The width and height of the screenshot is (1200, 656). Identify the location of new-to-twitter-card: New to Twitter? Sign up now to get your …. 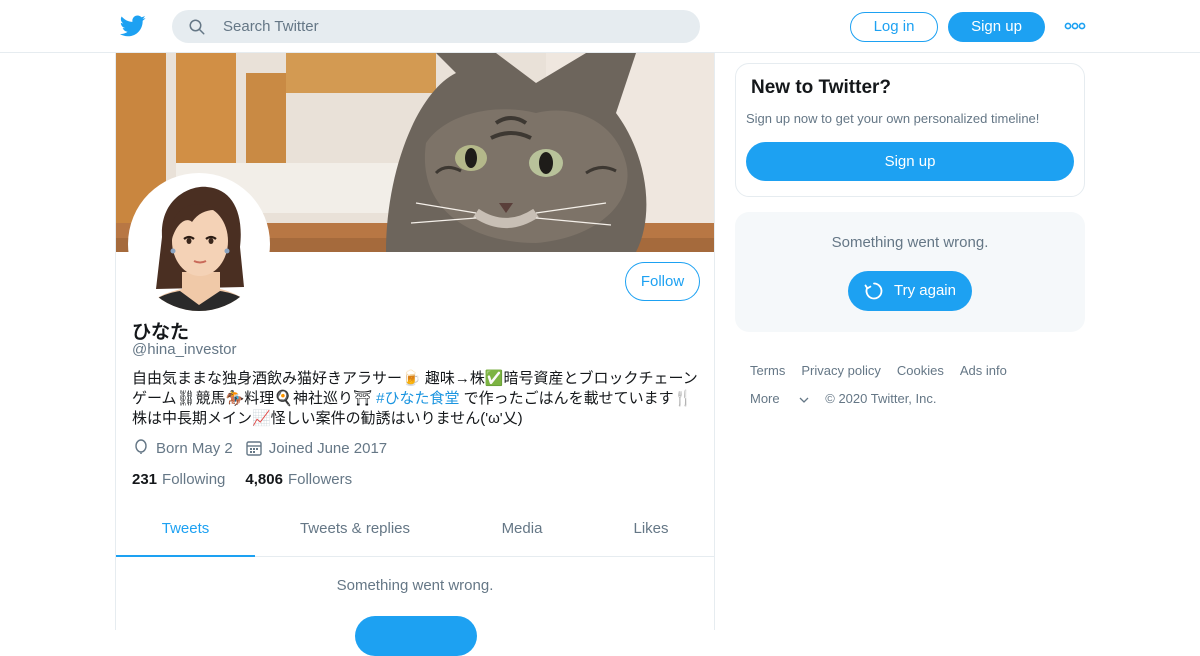
(910, 130).